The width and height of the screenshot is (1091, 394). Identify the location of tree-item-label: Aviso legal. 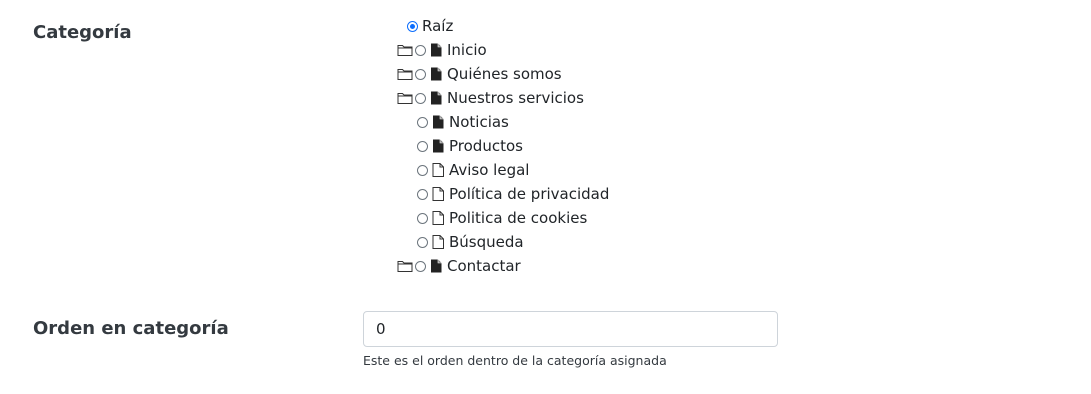
(489, 170).